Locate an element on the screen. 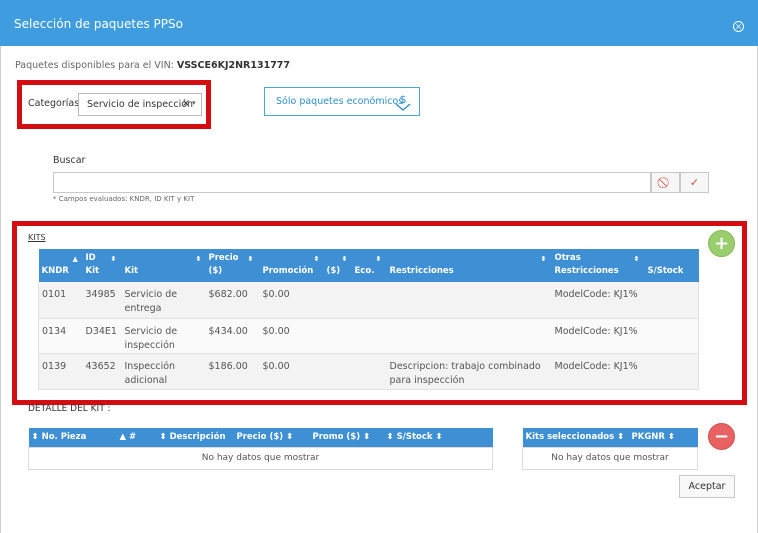 The height and width of the screenshot is (533, 758). cell-id: 34985 is located at coordinates (102, 300).